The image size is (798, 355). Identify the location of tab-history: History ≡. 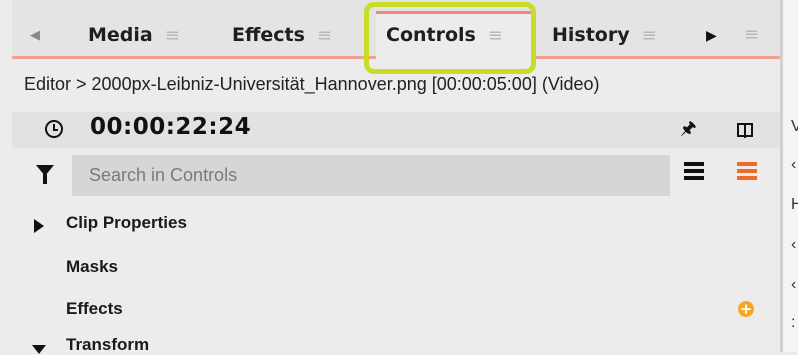
(604, 35).